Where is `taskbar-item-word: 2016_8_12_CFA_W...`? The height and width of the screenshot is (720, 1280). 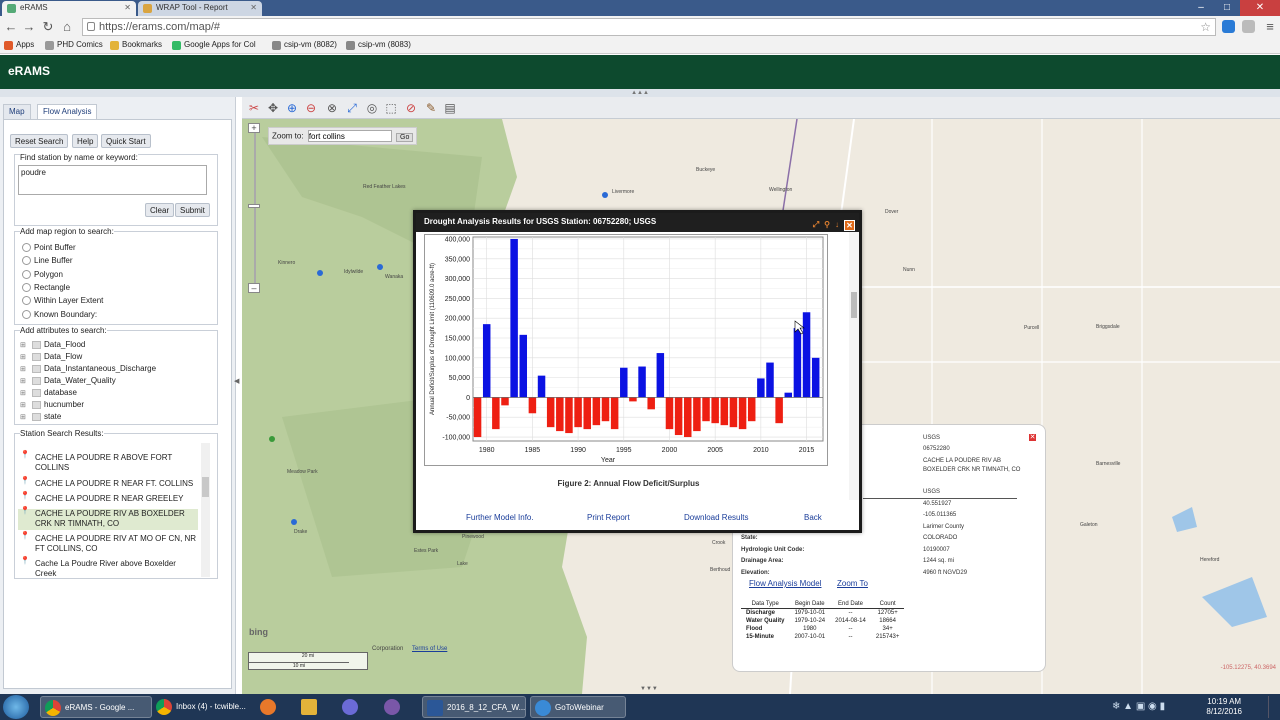
taskbar-item-word: 2016_8_12_CFA_W... is located at coordinates (474, 707).